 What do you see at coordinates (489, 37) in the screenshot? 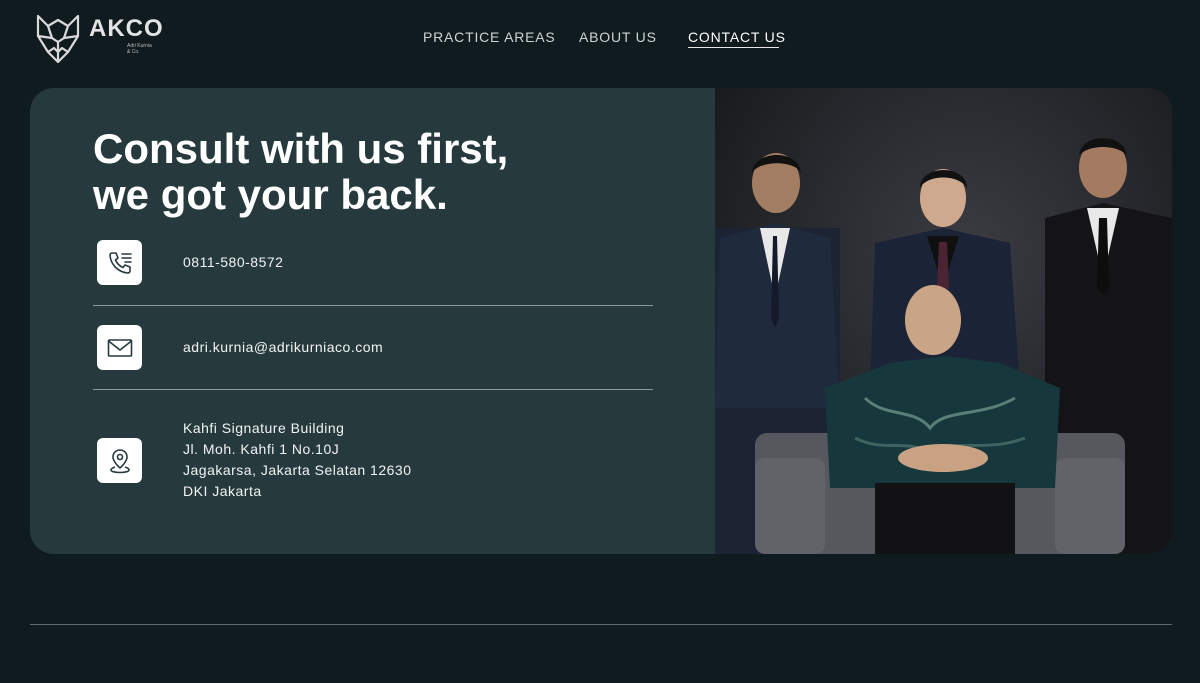
I see `nav-practice-areas: PRACTICE AREAS` at bounding box center [489, 37].